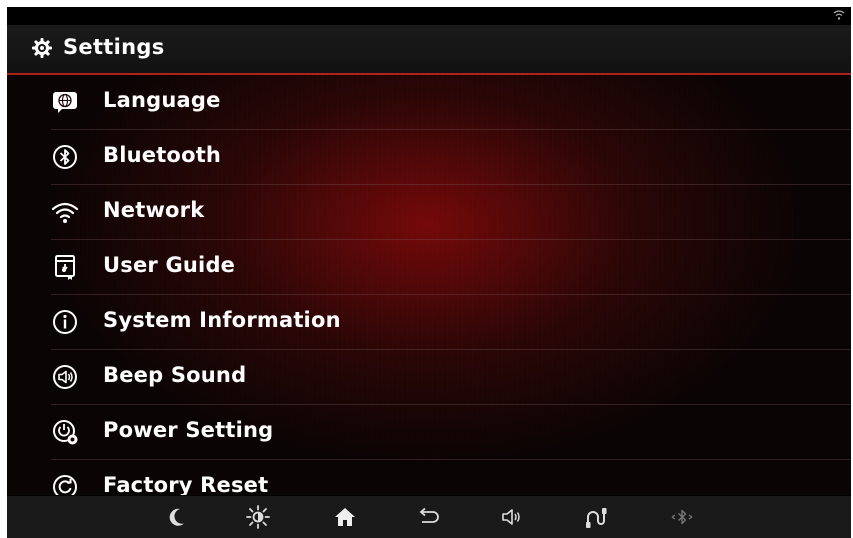  Describe the element at coordinates (451, 157) in the screenshot. I see `menu-item-bluetooth: Bluetooth` at that location.